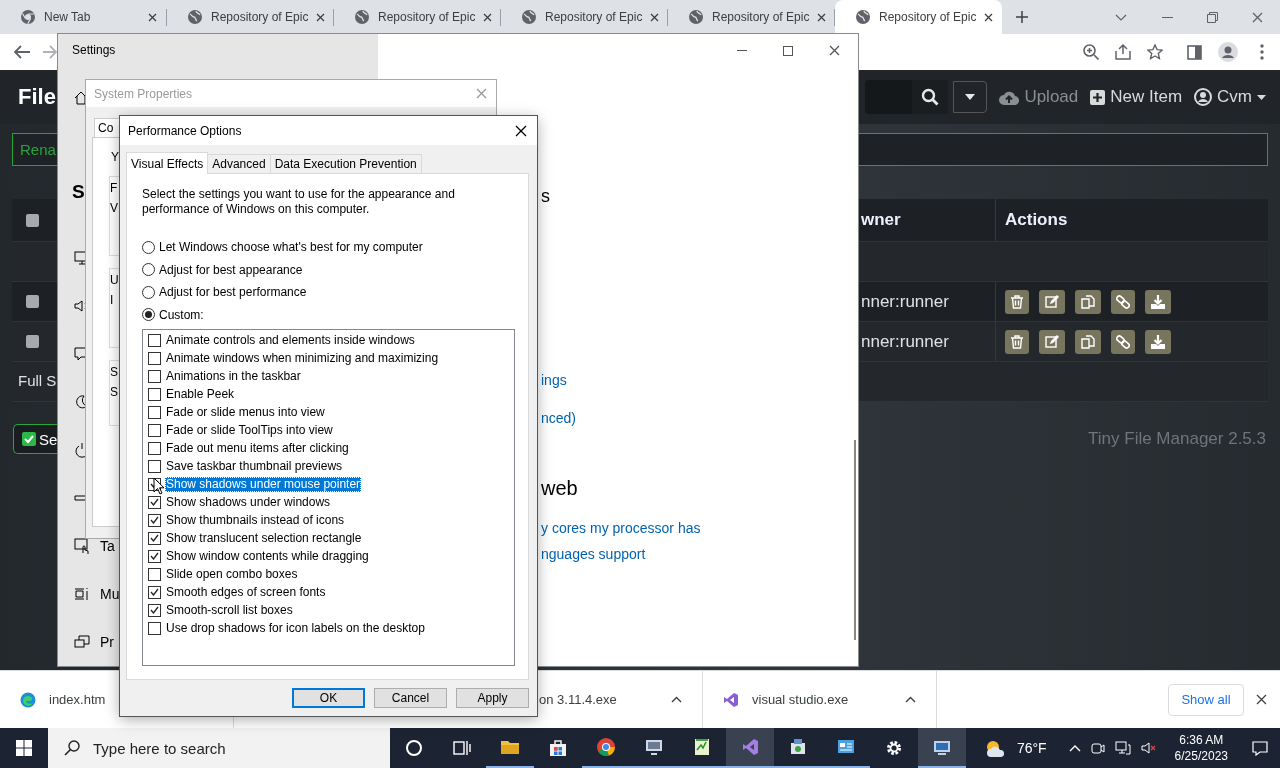 This screenshot has height=768, width=1280. I want to click on group-text: U, so click(114, 280).